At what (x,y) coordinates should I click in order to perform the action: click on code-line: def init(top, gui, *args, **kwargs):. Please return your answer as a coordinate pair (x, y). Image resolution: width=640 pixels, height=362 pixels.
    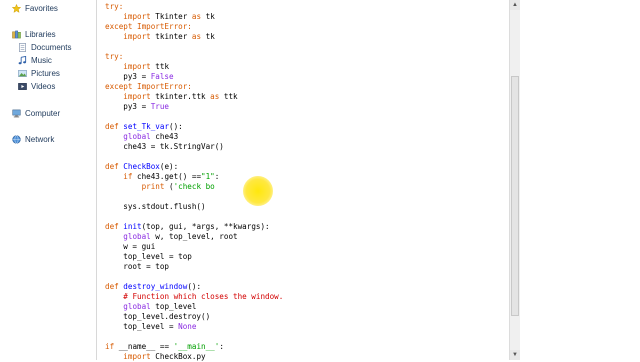
    Looking at the image, I should click on (194, 227).